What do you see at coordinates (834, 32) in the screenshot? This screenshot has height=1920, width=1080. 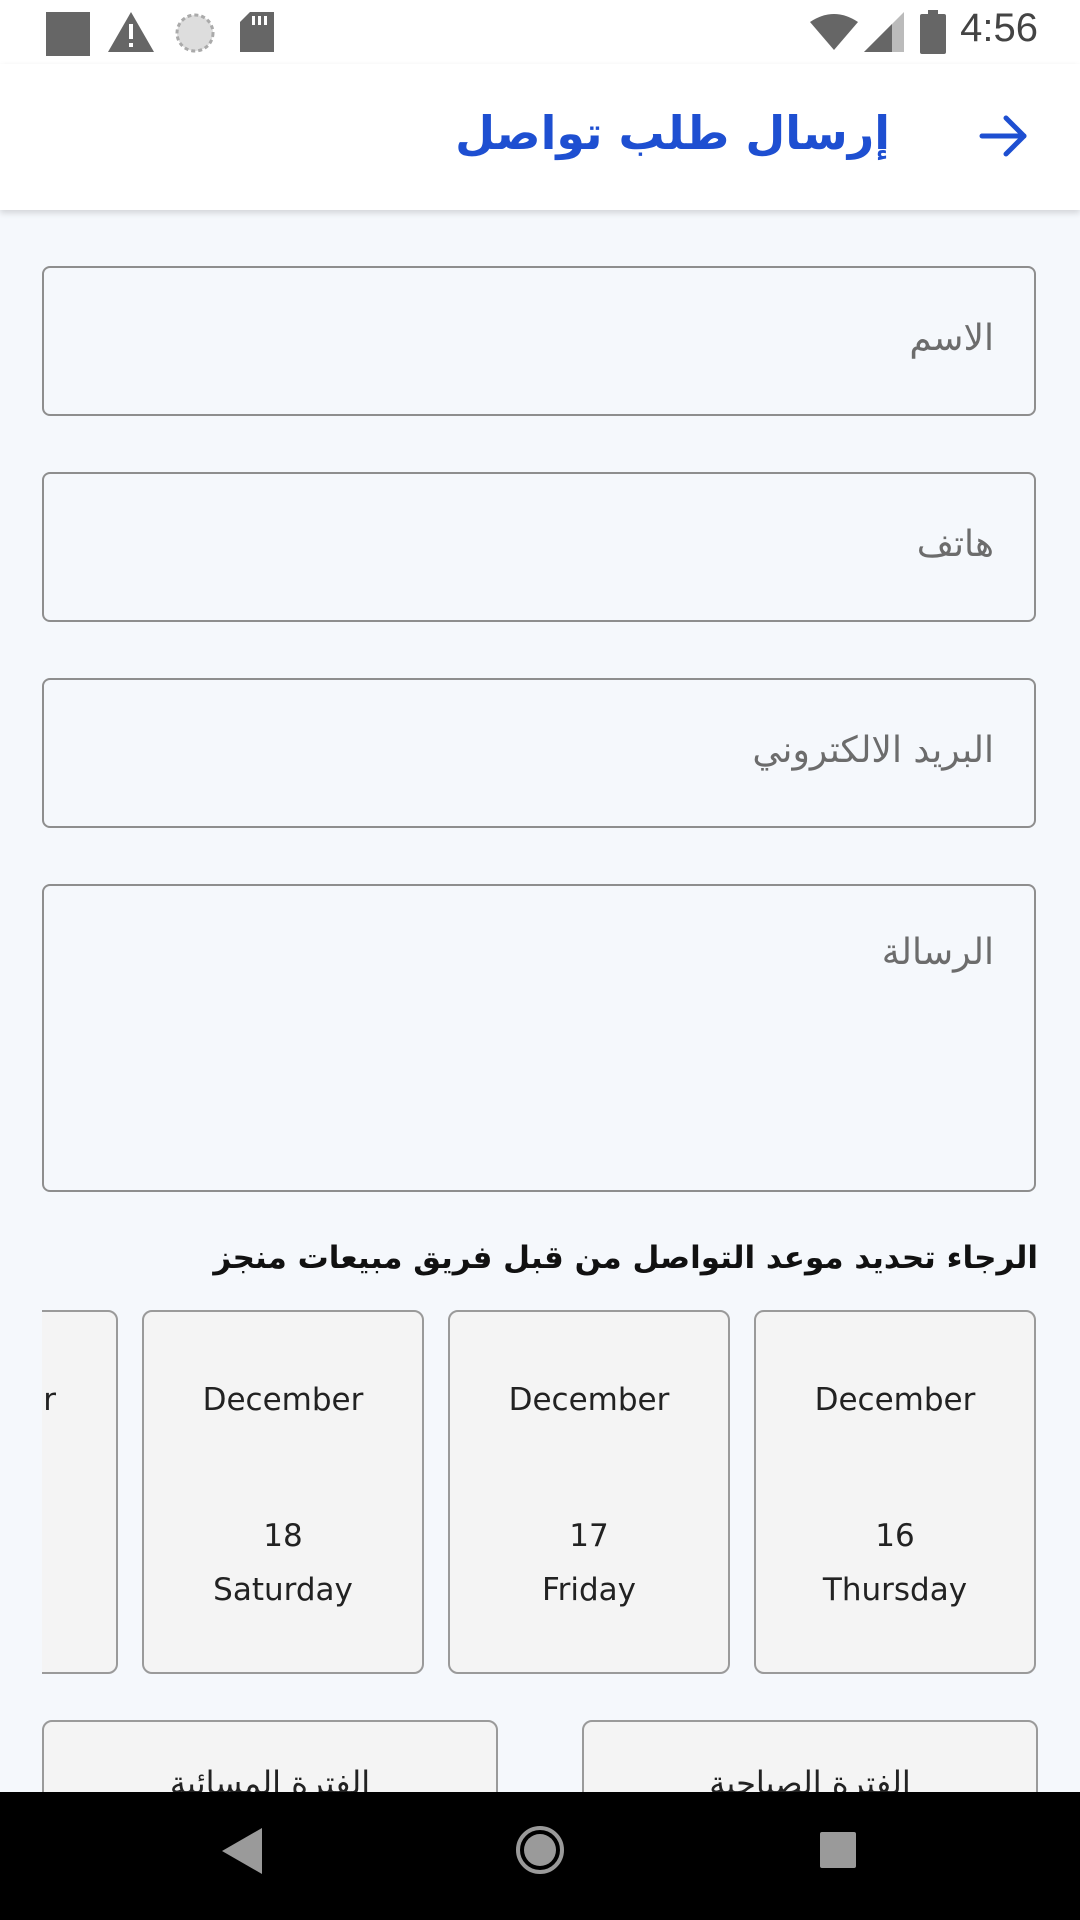 I see `wifi-icon` at bounding box center [834, 32].